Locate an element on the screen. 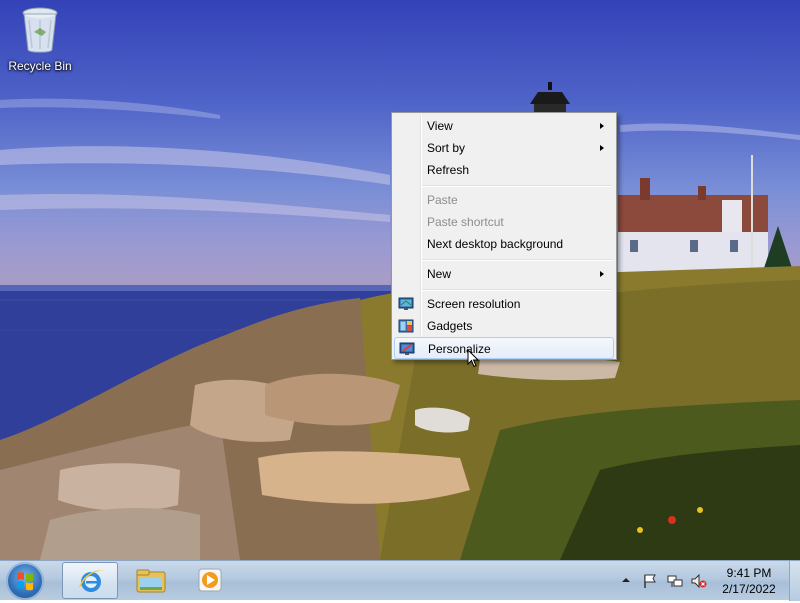 Image resolution: width=800 pixels, height=603 pixels. network-icon is located at coordinates (675, 581).